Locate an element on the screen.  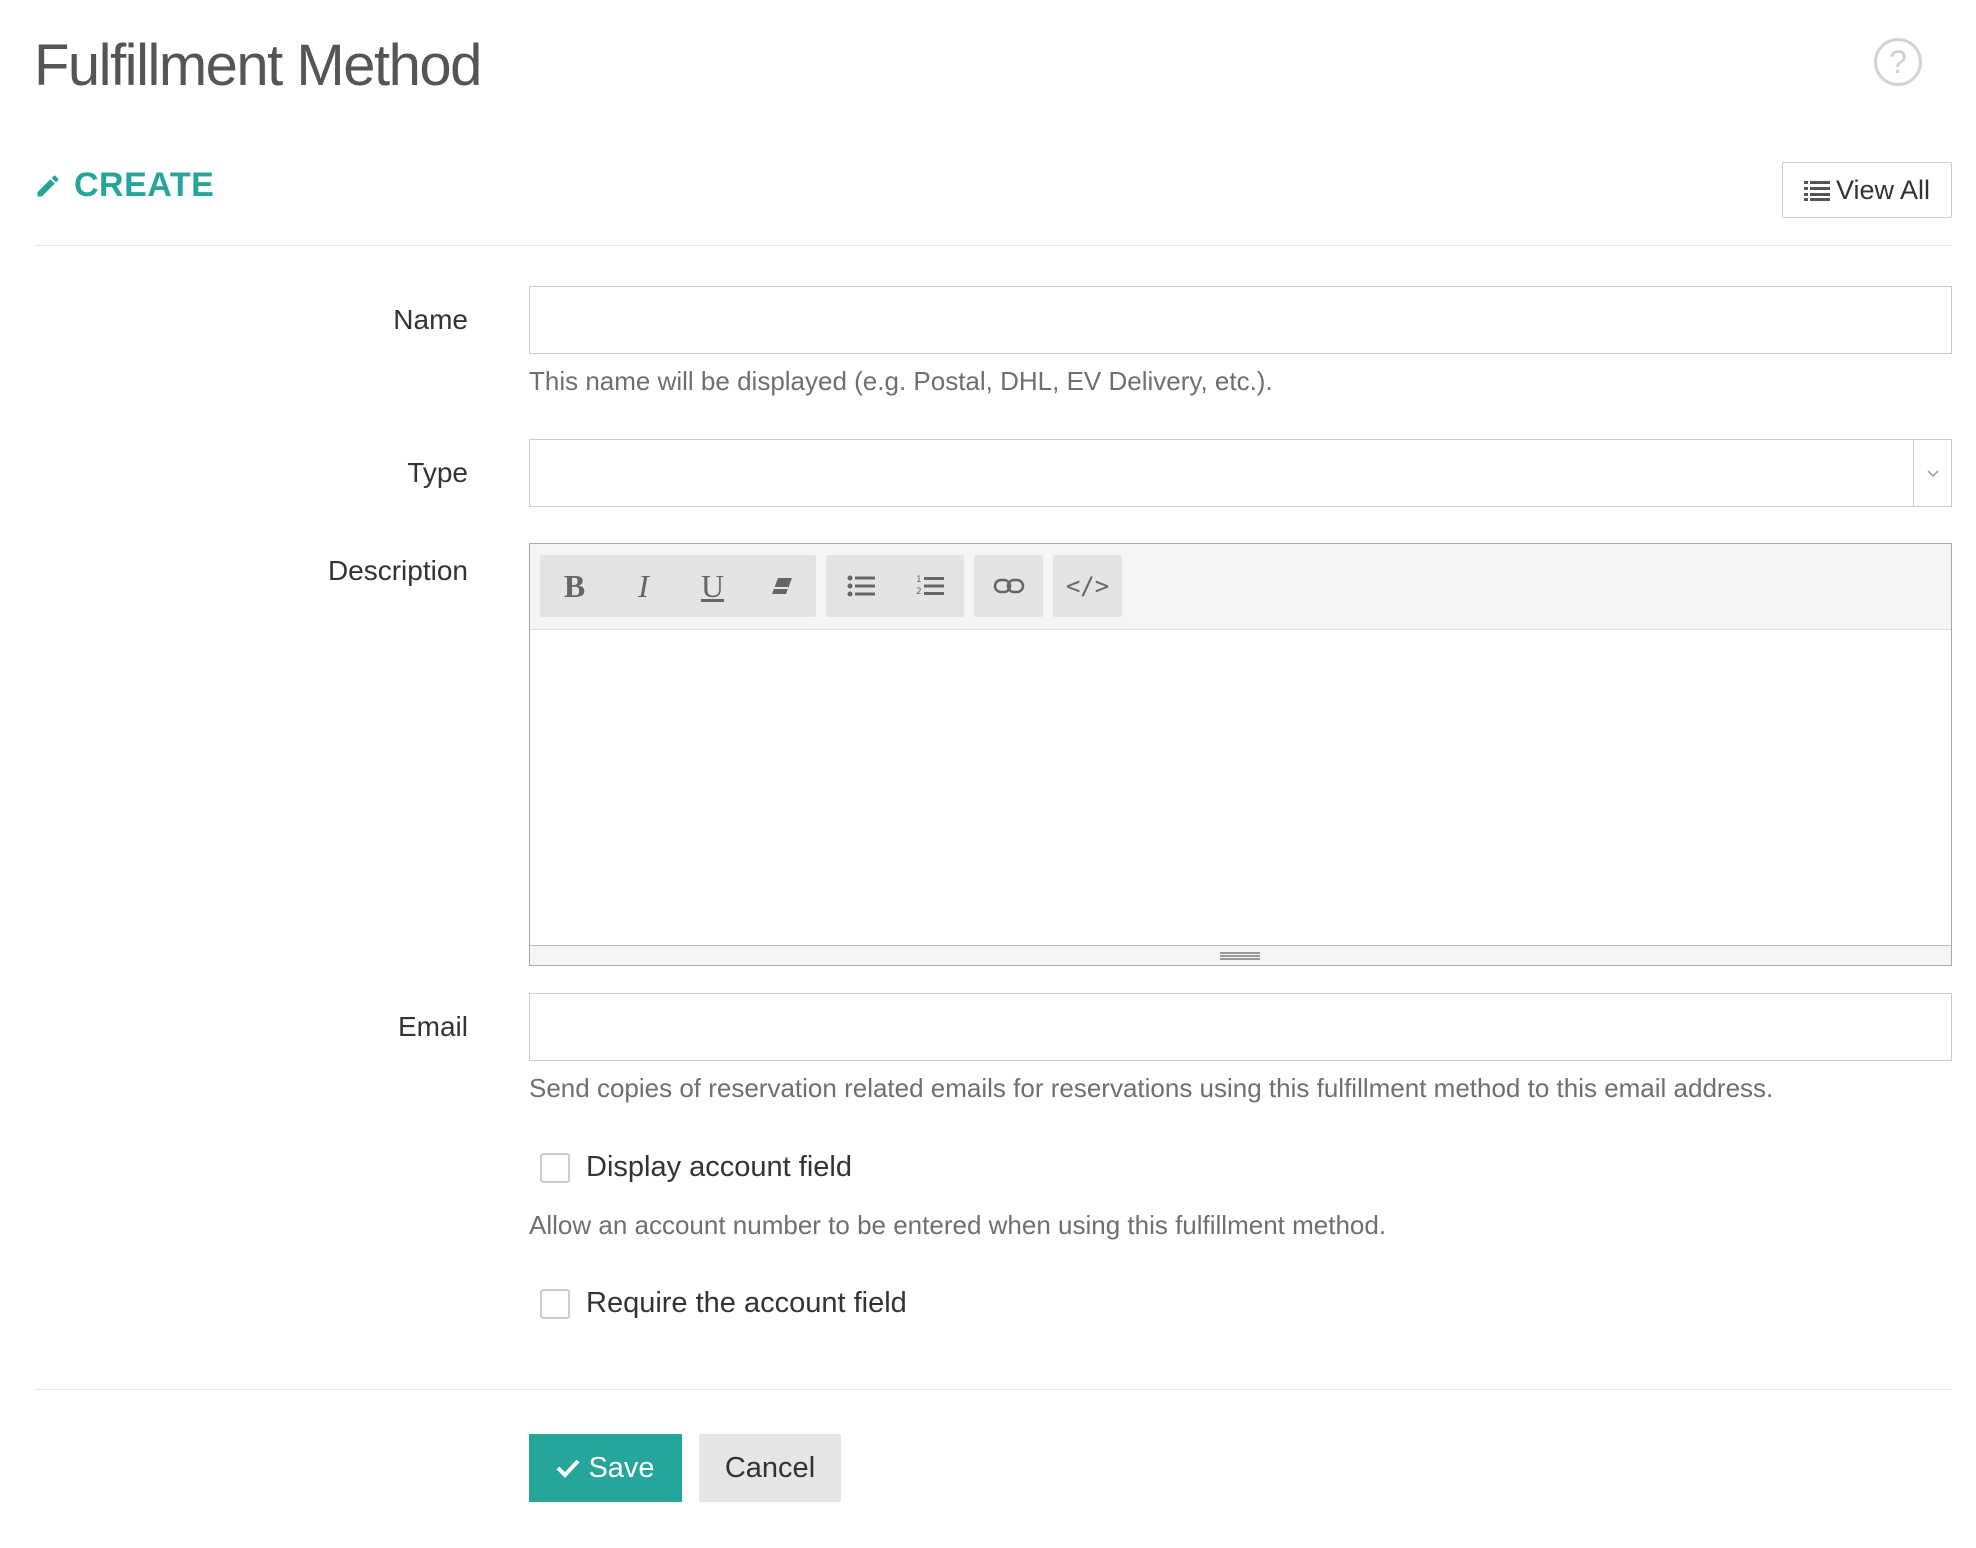
email-input is located at coordinates (1240, 1027).